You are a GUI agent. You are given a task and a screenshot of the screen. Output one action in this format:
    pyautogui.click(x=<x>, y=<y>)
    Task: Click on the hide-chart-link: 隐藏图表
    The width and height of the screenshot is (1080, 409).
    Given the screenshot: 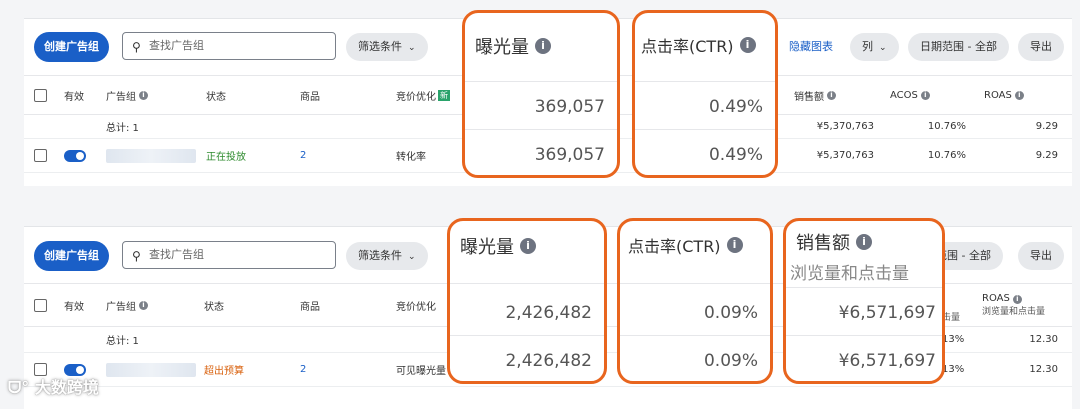 What is the action you would take?
    pyautogui.click(x=811, y=47)
    